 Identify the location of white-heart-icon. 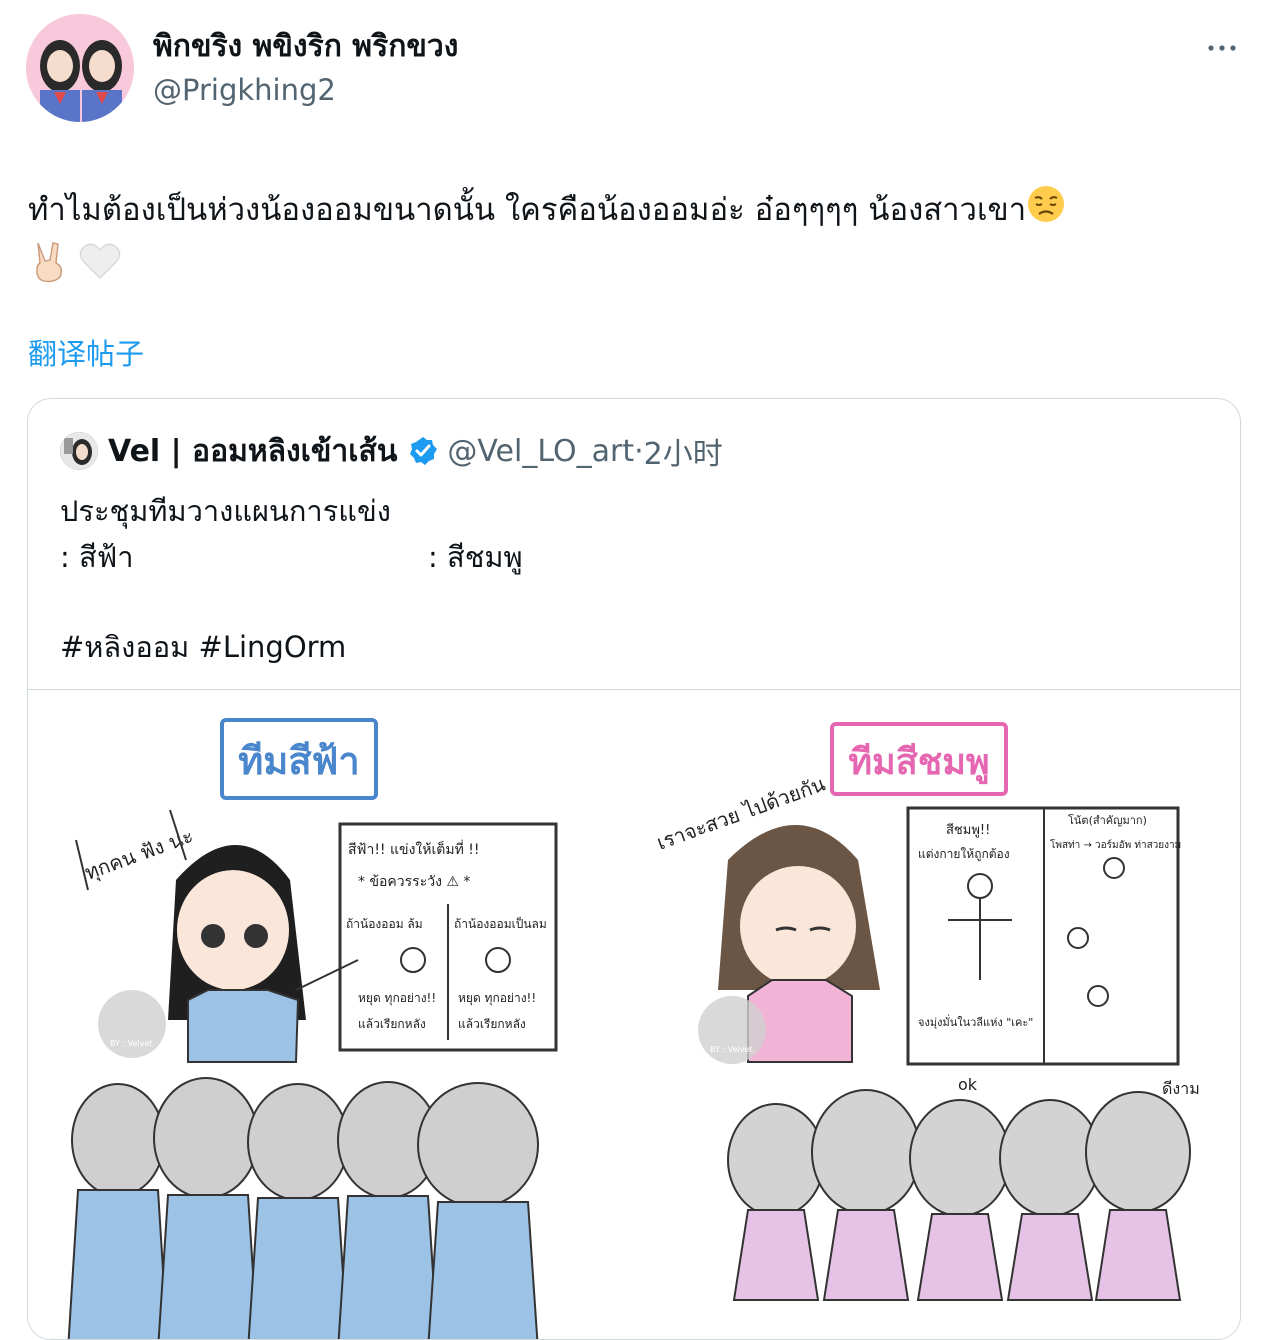
(100, 268).